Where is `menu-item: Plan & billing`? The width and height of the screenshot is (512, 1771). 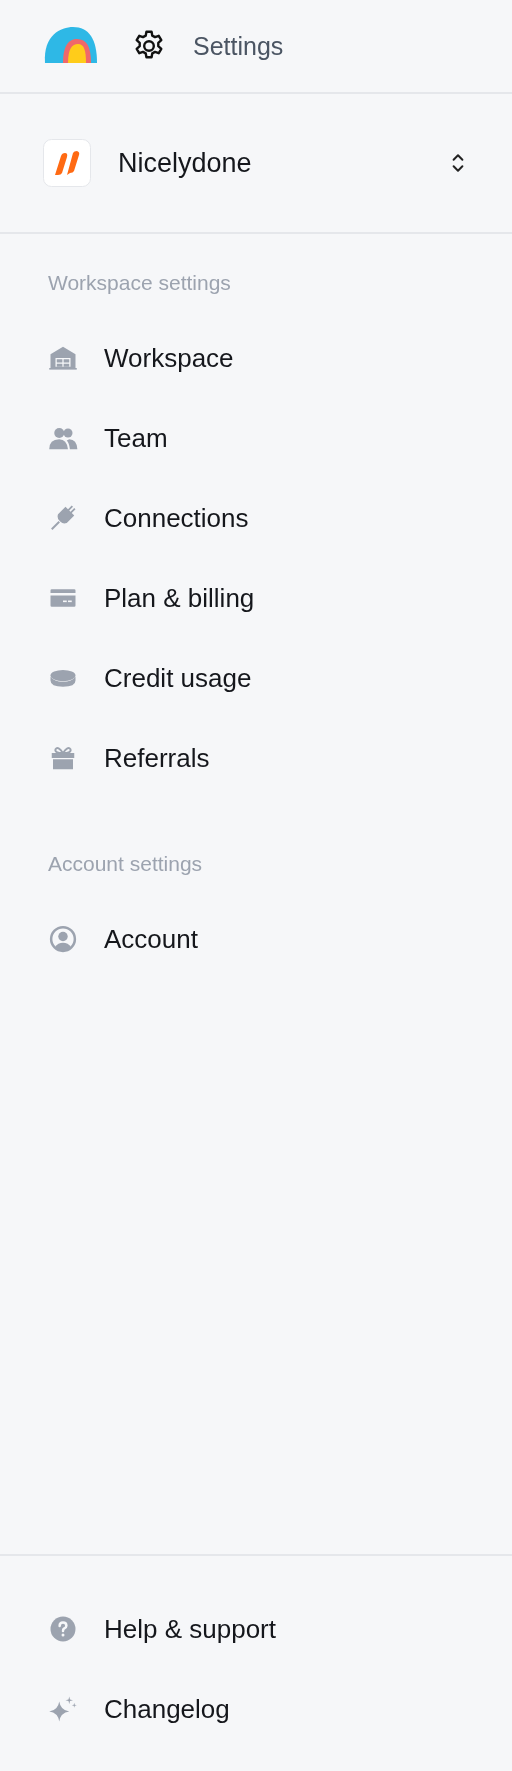
menu-item: Plan & billing is located at coordinates (256, 598).